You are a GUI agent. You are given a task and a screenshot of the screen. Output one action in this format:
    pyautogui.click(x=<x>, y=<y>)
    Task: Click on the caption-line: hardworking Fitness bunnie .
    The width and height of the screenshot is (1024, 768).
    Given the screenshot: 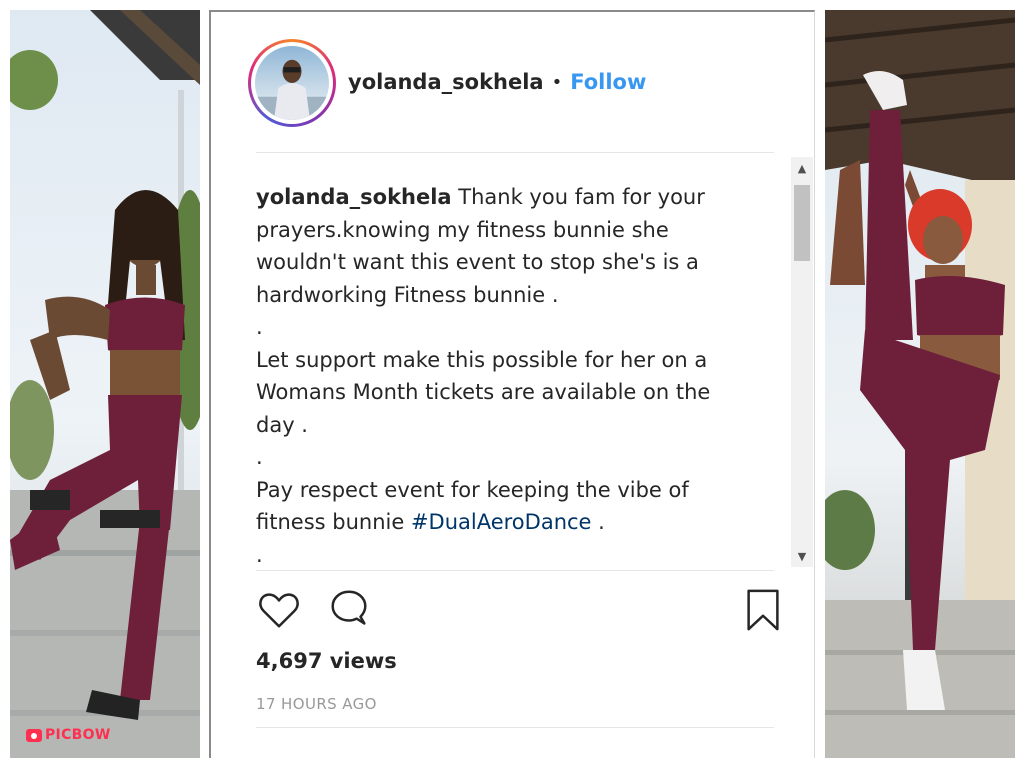 What is the action you would take?
    pyautogui.click(x=407, y=294)
    